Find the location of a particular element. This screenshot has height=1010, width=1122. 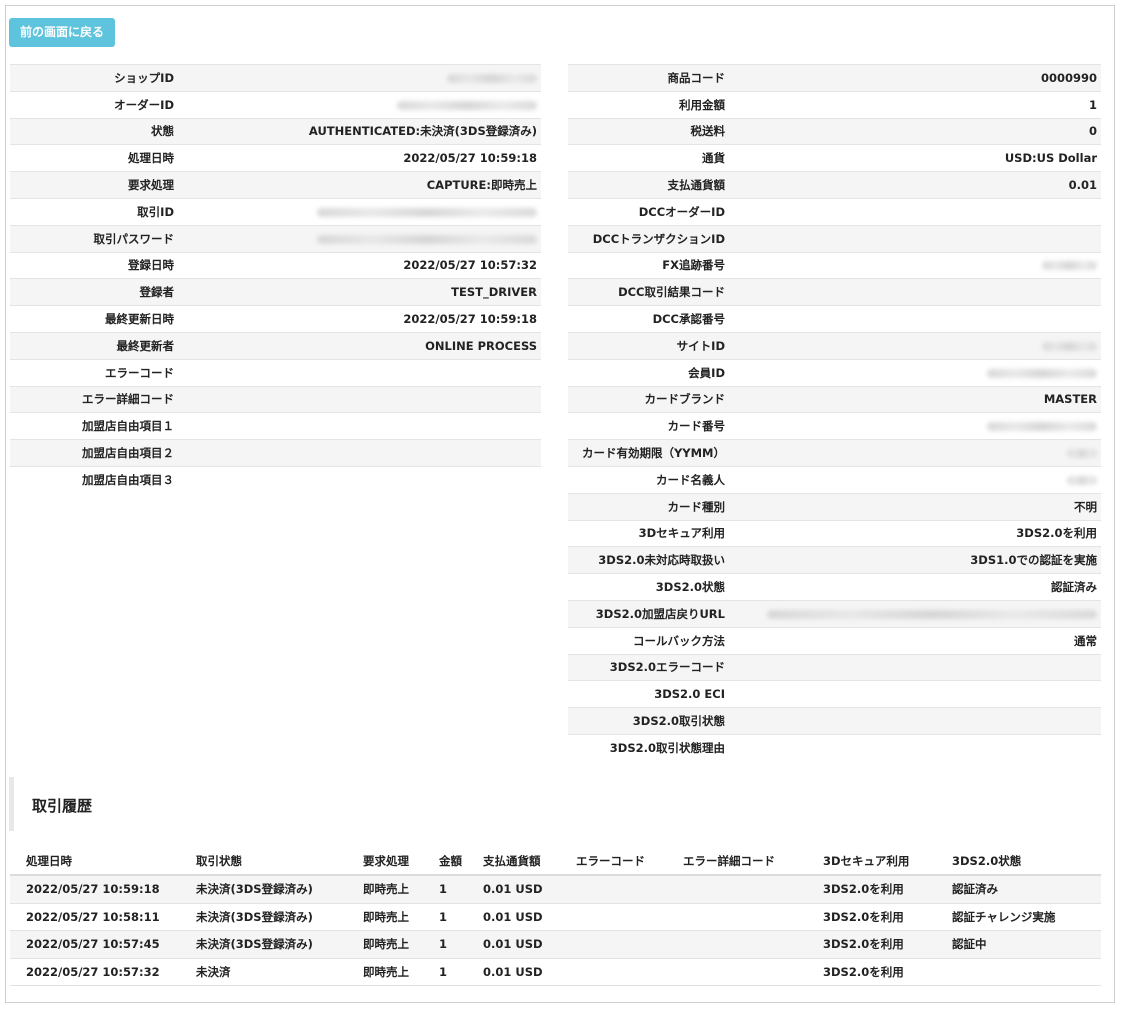

history-cell: 2022/05/27 10:57:45 is located at coordinates (95, 944).